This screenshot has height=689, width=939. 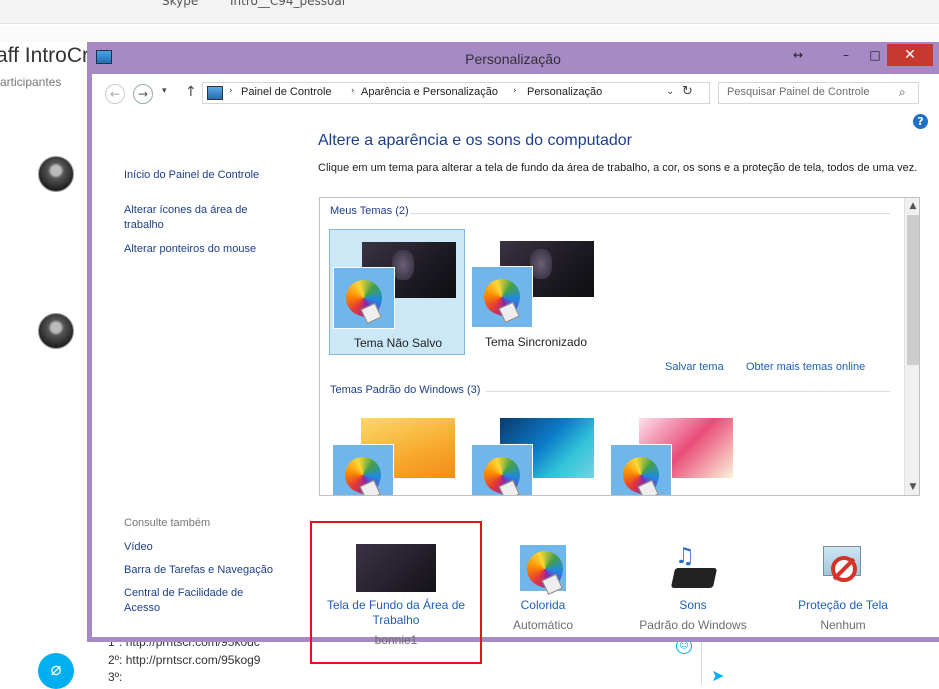 I want to click on maximize-button: □, so click(x=875, y=55).